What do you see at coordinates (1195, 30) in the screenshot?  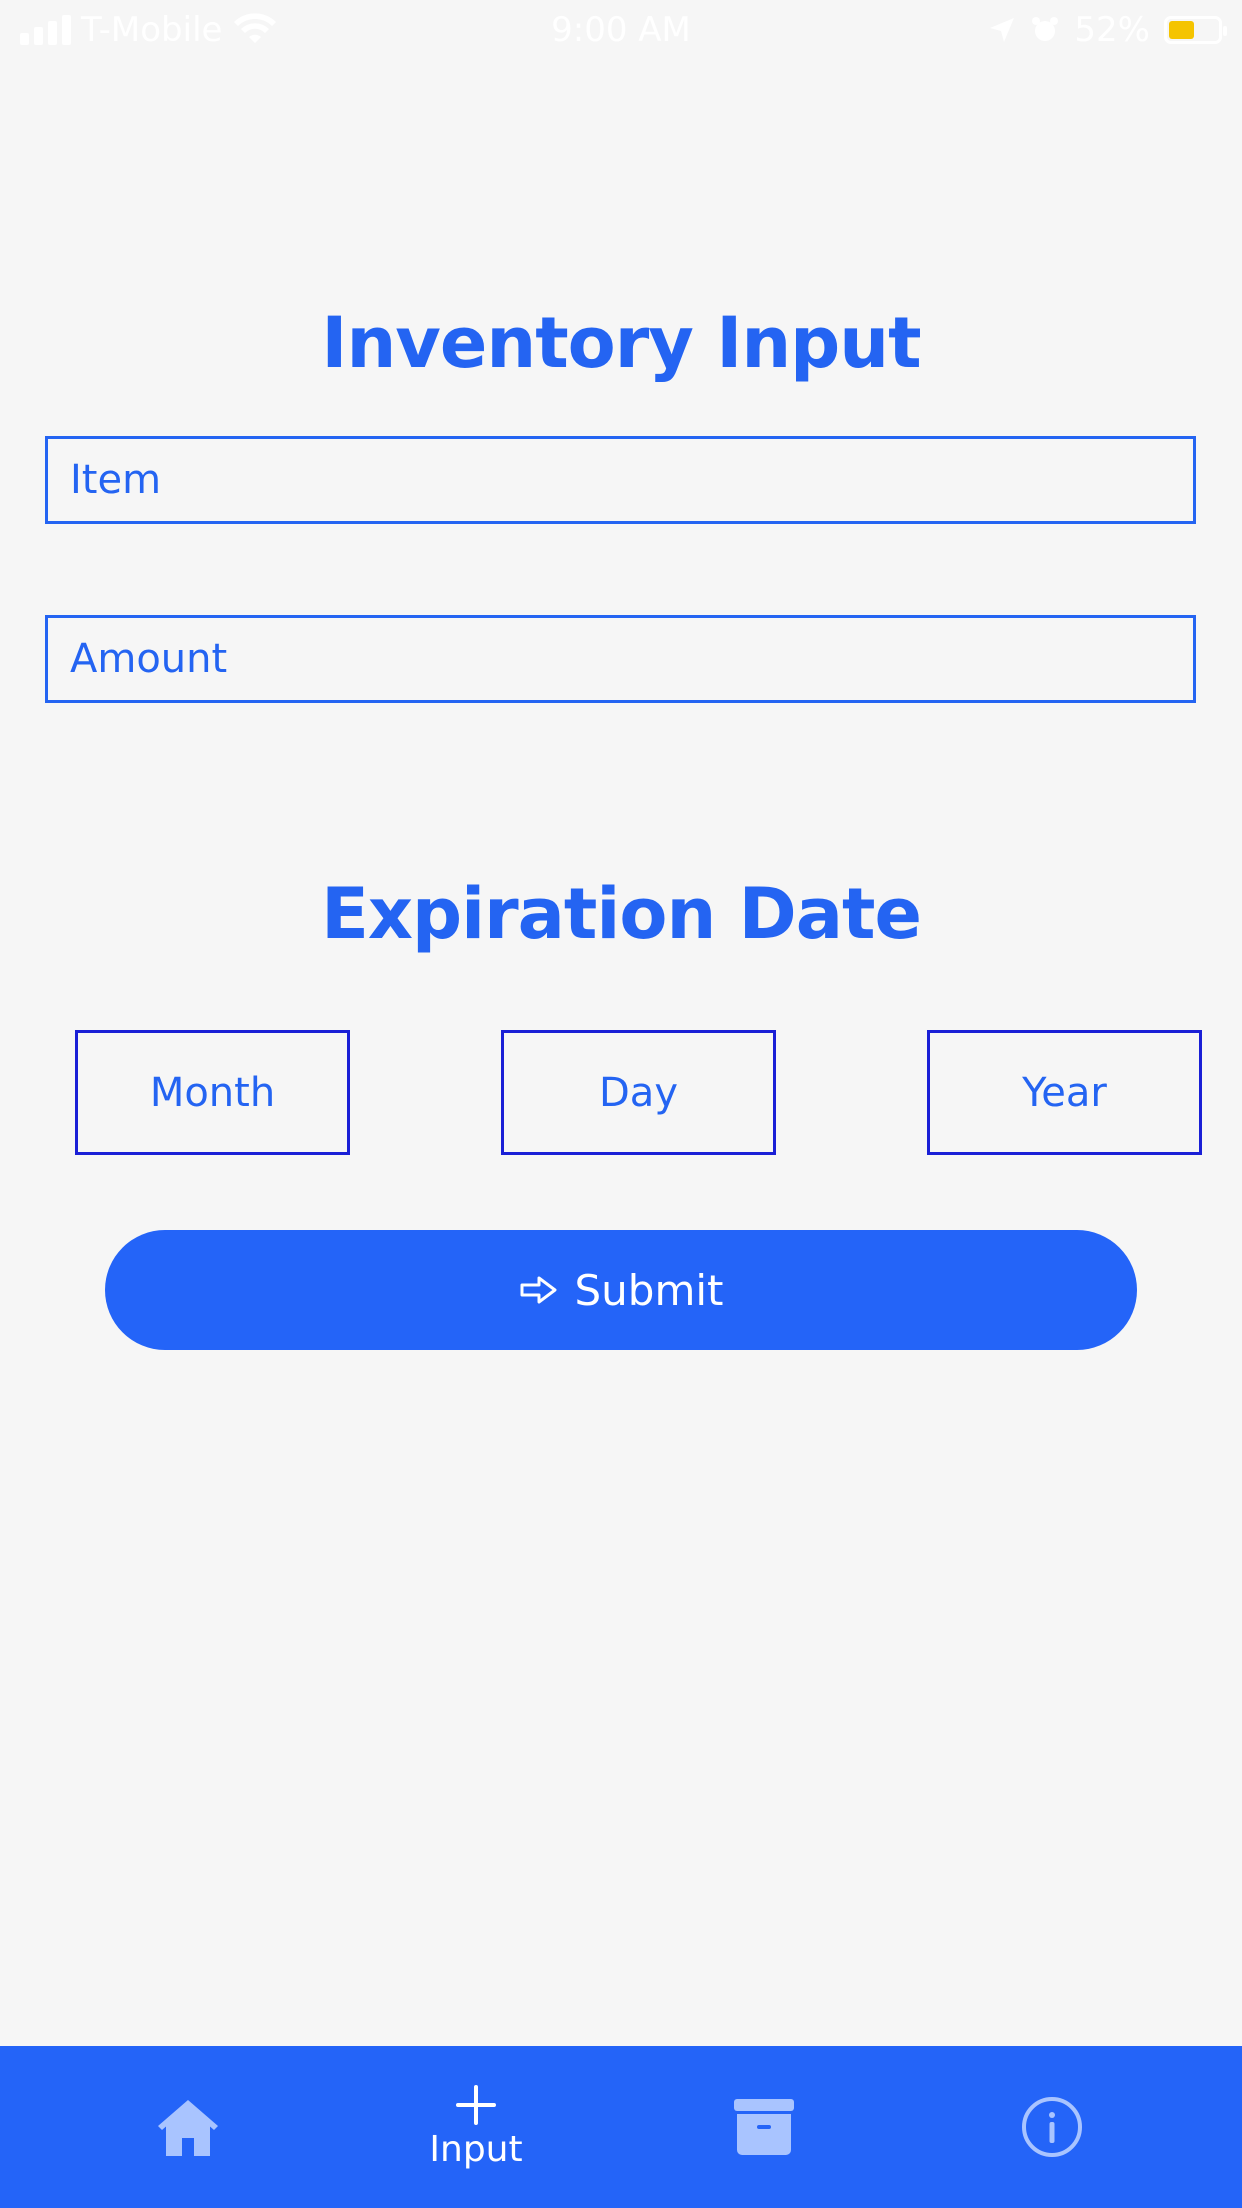 I see `battery-icon` at bounding box center [1195, 30].